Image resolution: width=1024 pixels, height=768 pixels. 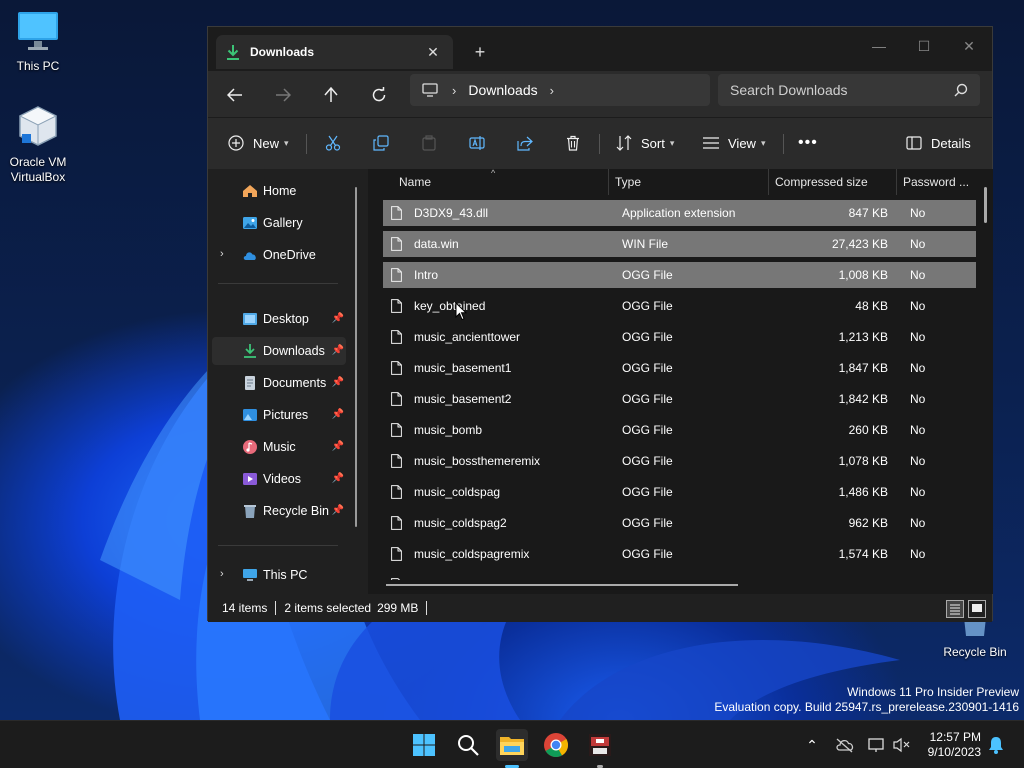 I want to click on taskbar-file-explorer, so click(x=512, y=745).